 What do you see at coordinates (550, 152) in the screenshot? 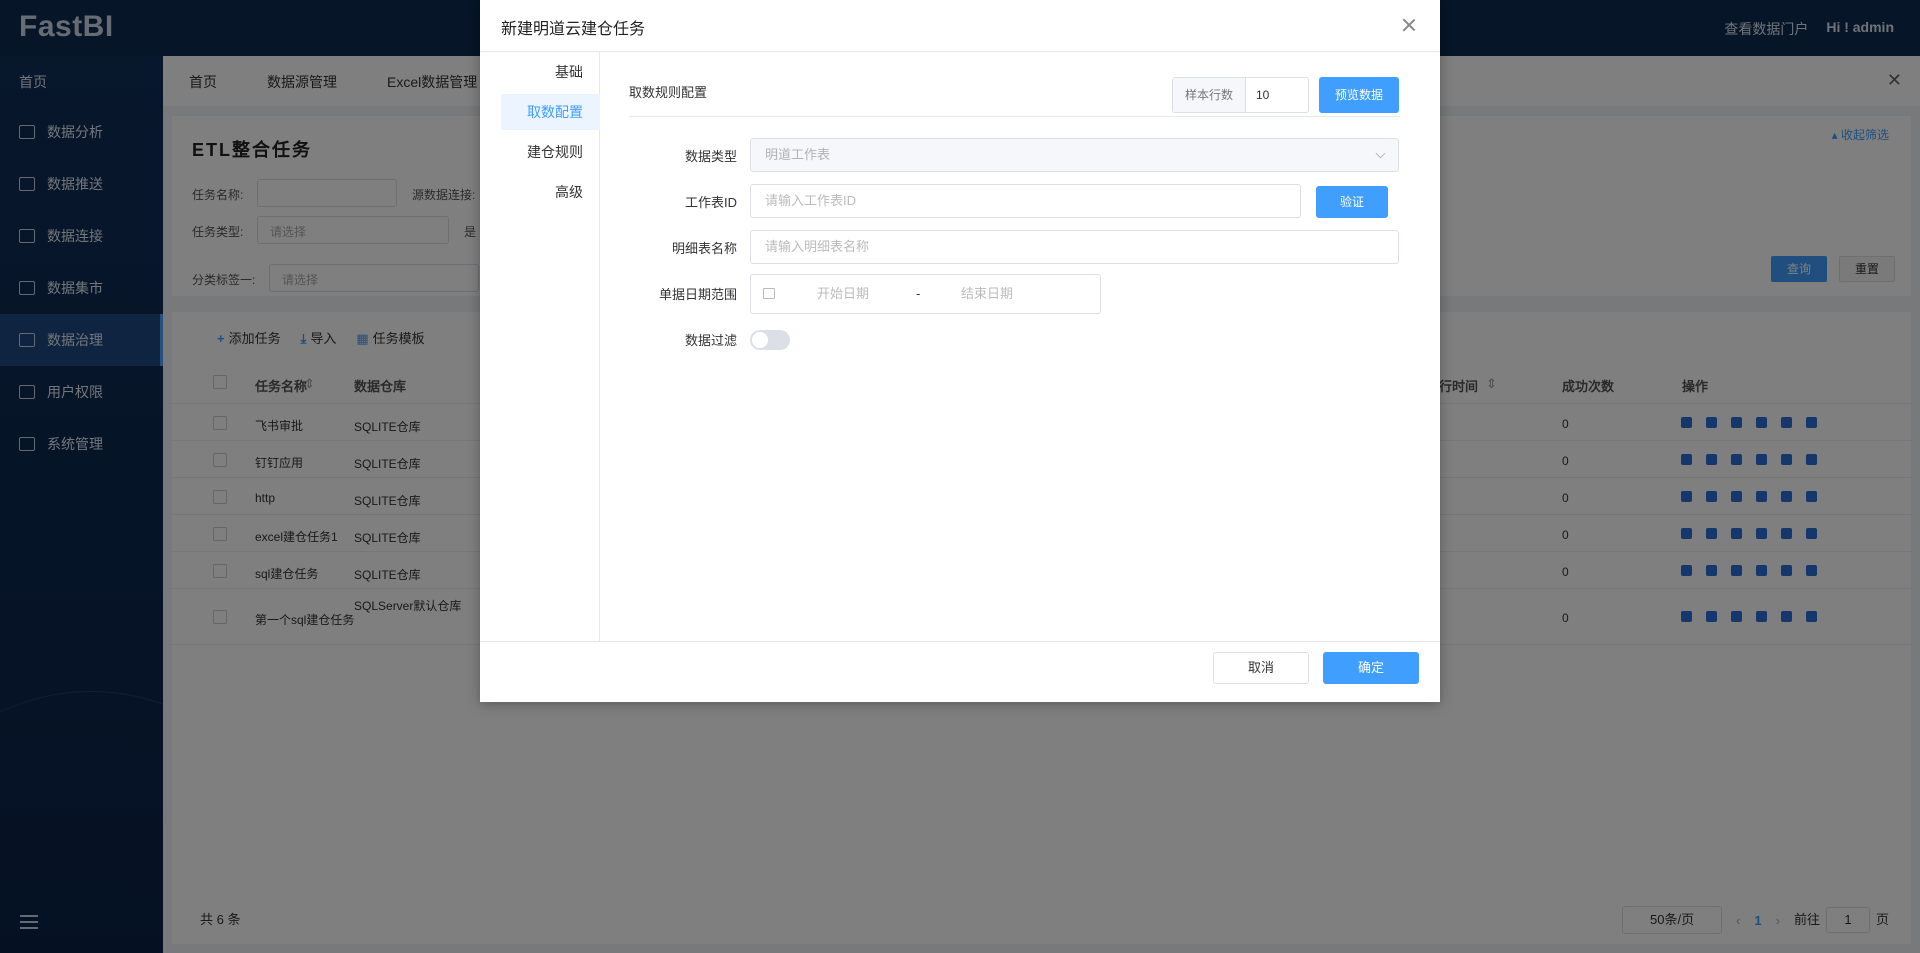
I see `nav-warehouse-rules: 建仓规则` at bounding box center [550, 152].